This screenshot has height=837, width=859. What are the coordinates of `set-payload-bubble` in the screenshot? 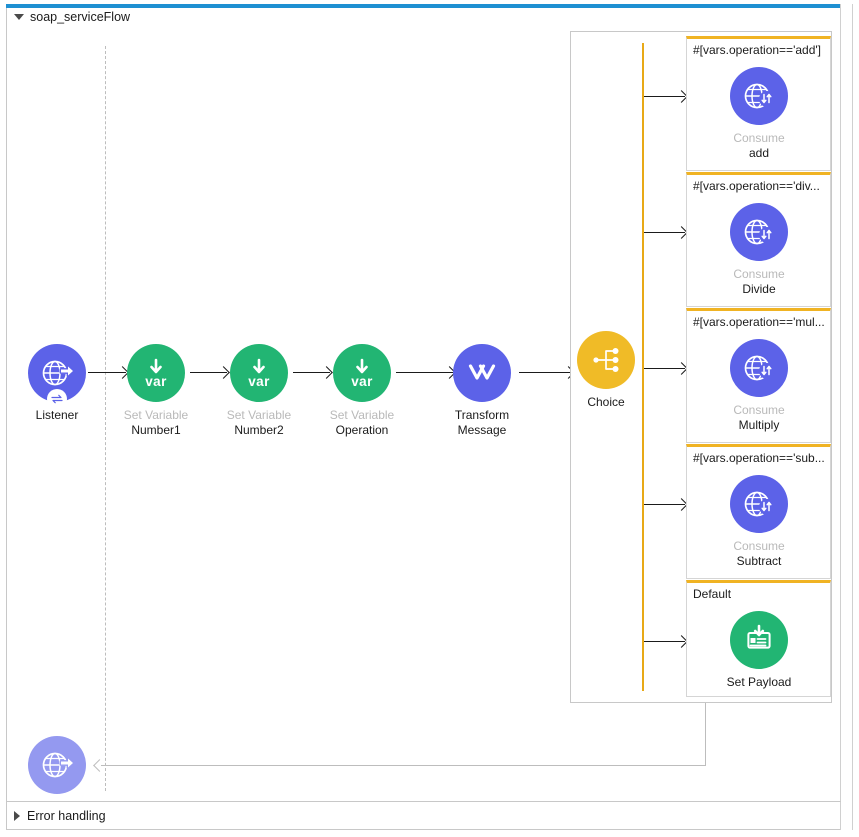 It's located at (759, 640).